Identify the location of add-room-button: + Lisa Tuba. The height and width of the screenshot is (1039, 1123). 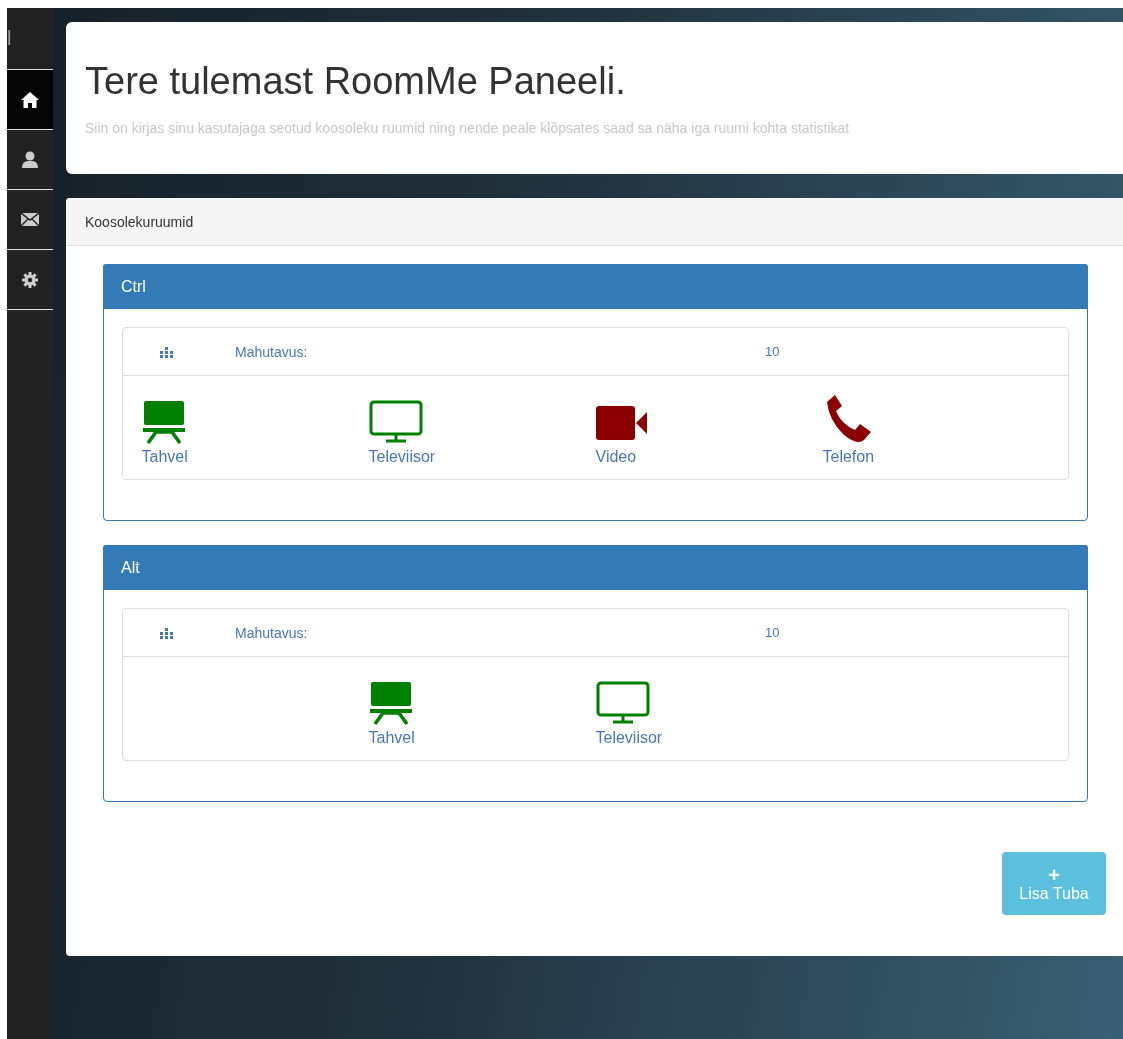
(1054, 883).